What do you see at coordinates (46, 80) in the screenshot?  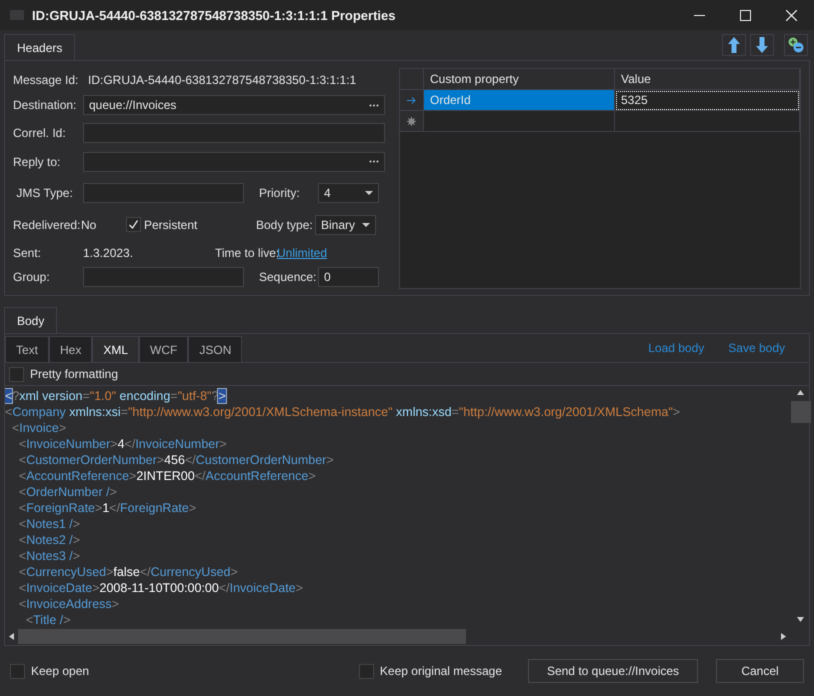 I see `field-label: Message Id:` at bounding box center [46, 80].